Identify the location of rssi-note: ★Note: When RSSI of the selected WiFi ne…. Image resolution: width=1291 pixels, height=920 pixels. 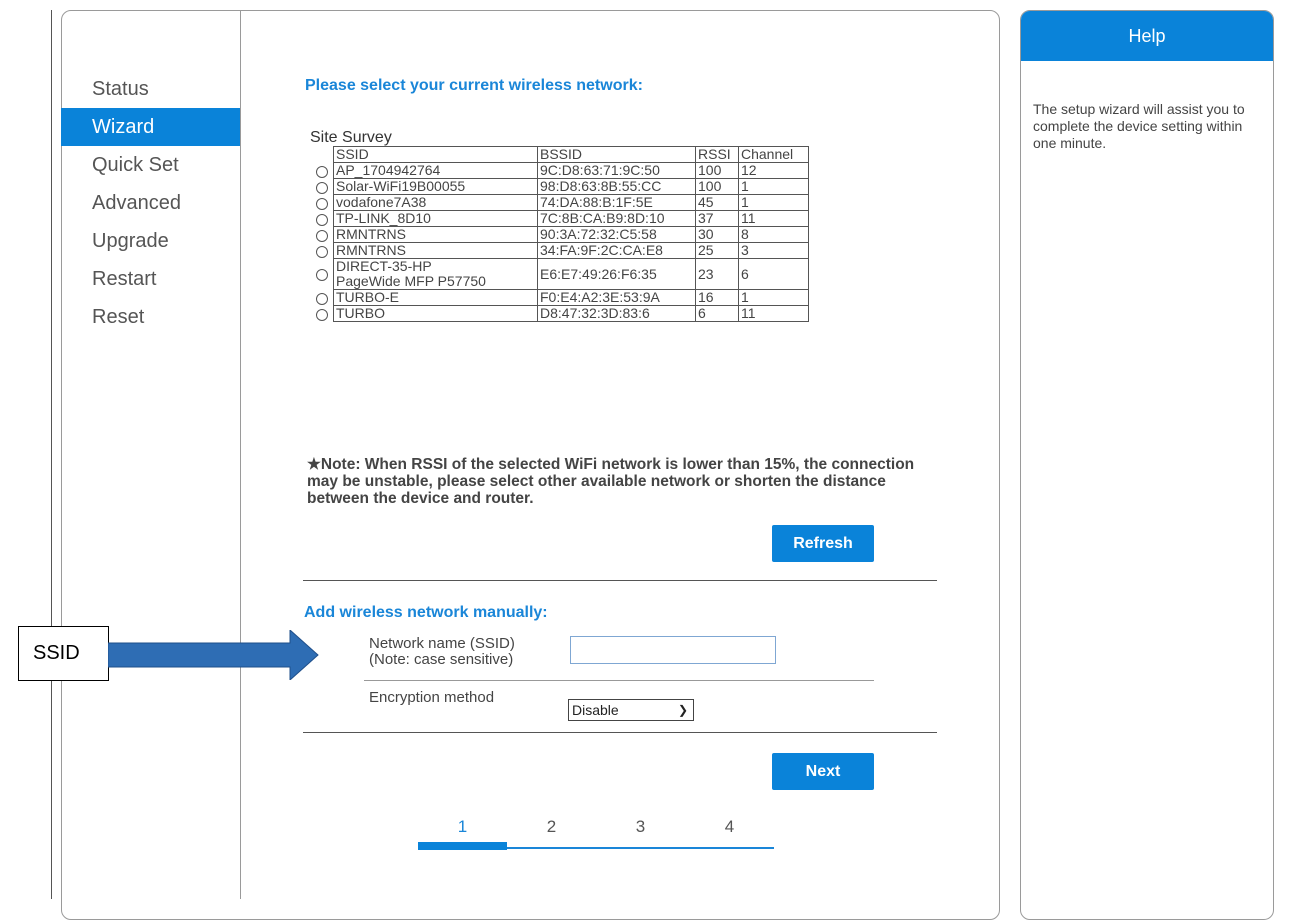
(611, 481).